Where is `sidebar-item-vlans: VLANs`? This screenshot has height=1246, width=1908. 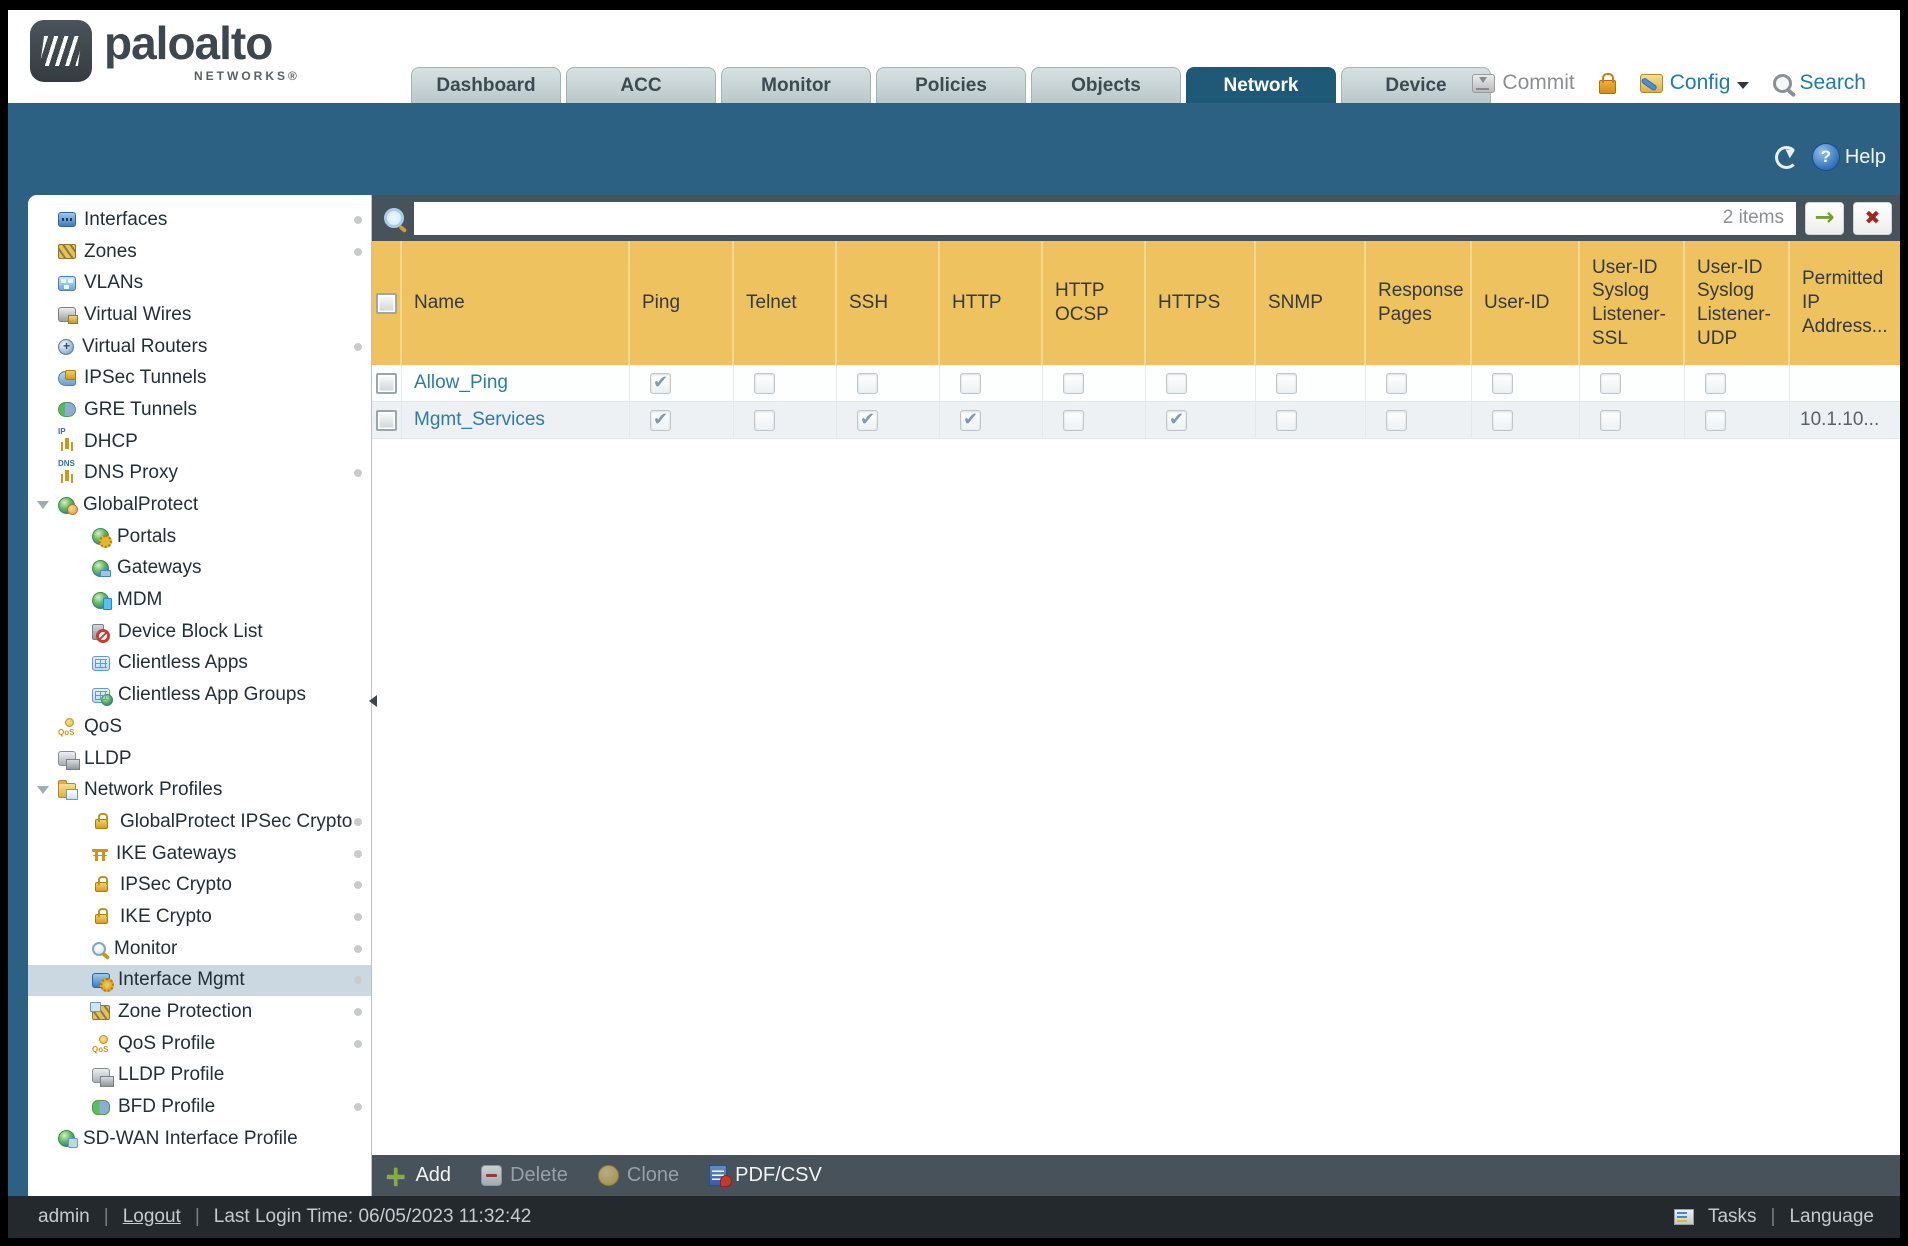 sidebar-item-vlans: VLANs is located at coordinates (199, 283).